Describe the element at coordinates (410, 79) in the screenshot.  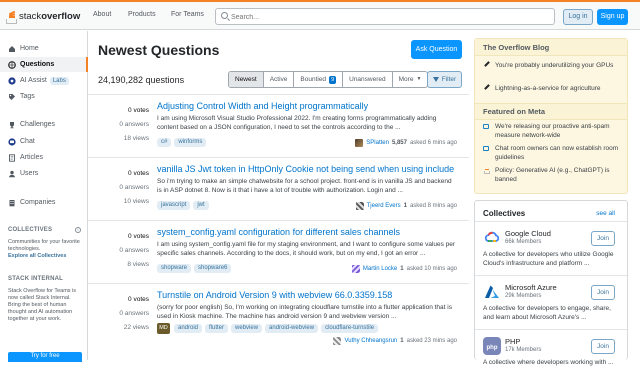
I see `tab-more: More ▼` at that location.